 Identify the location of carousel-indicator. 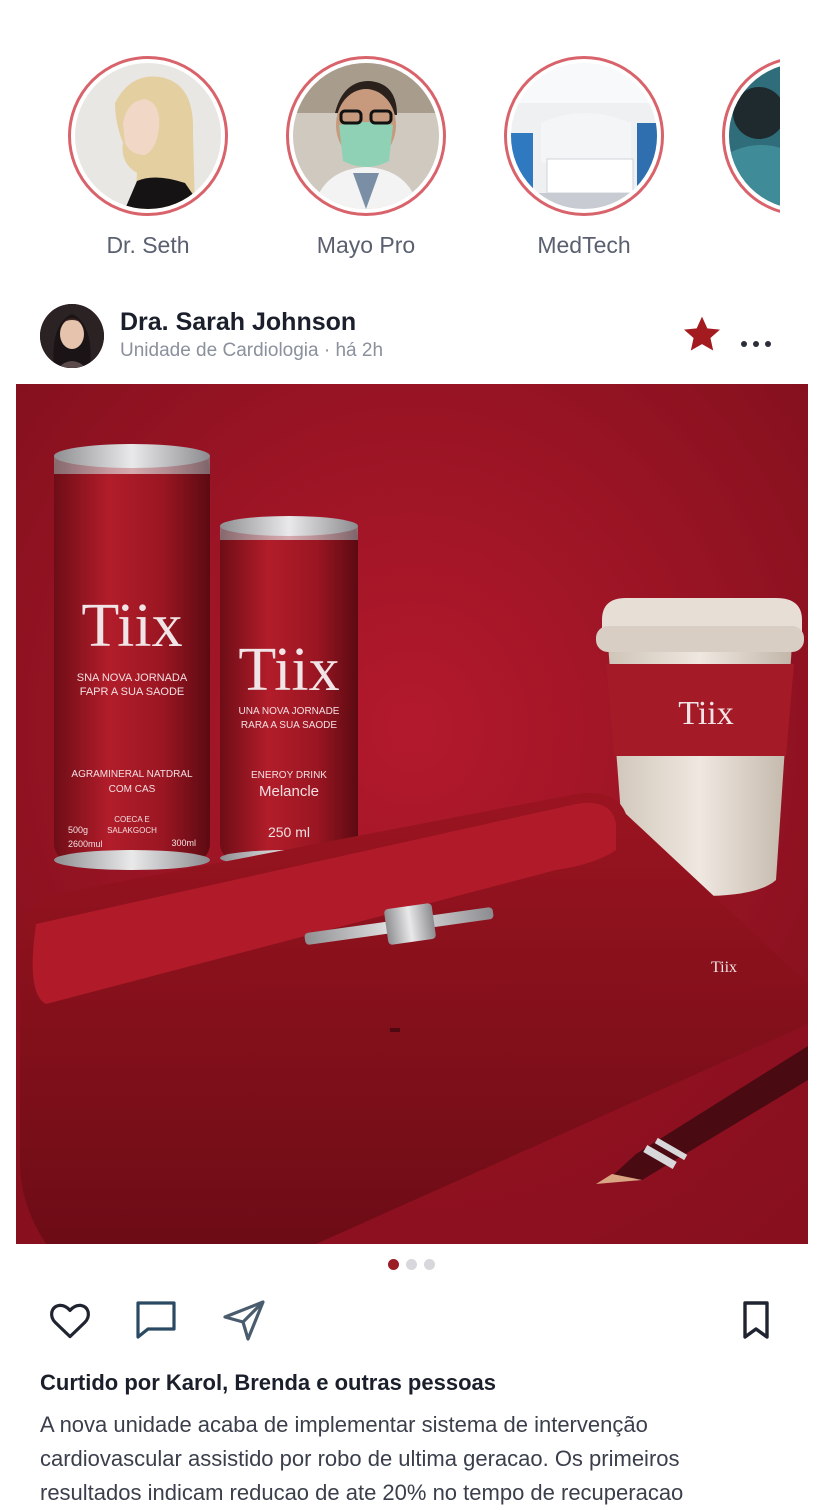
(411, 1265).